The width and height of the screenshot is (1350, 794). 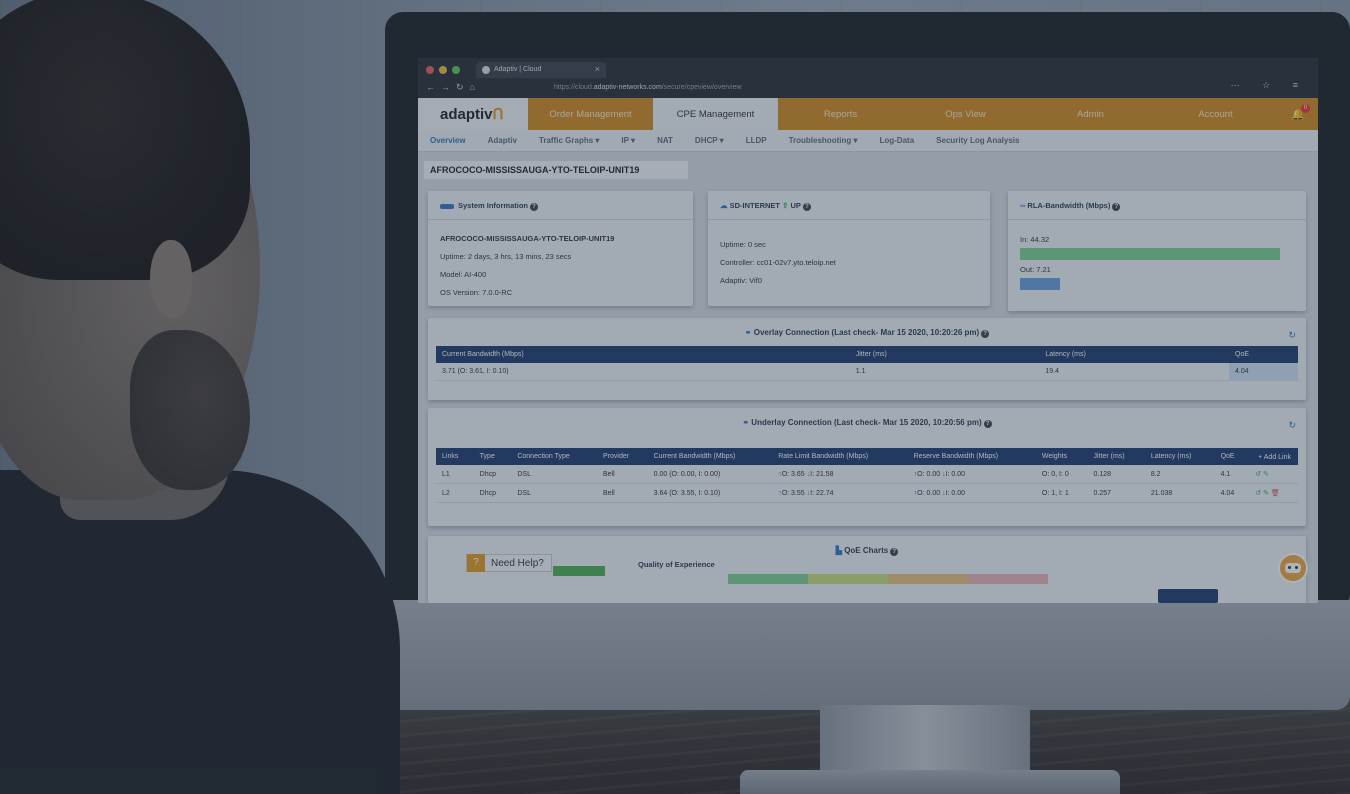 What do you see at coordinates (756, 140) in the screenshot?
I see `subnav-lldp: LLDP` at bounding box center [756, 140].